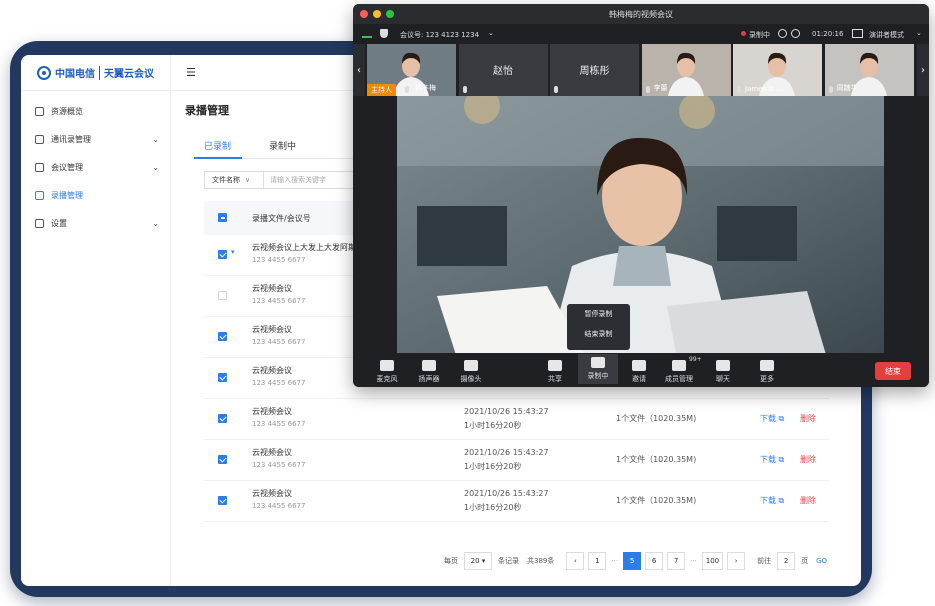 This screenshot has width=935, height=606. Describe the element at coordinates (768, 459) in the screenshot. I see `download-label: 下载` at that location.